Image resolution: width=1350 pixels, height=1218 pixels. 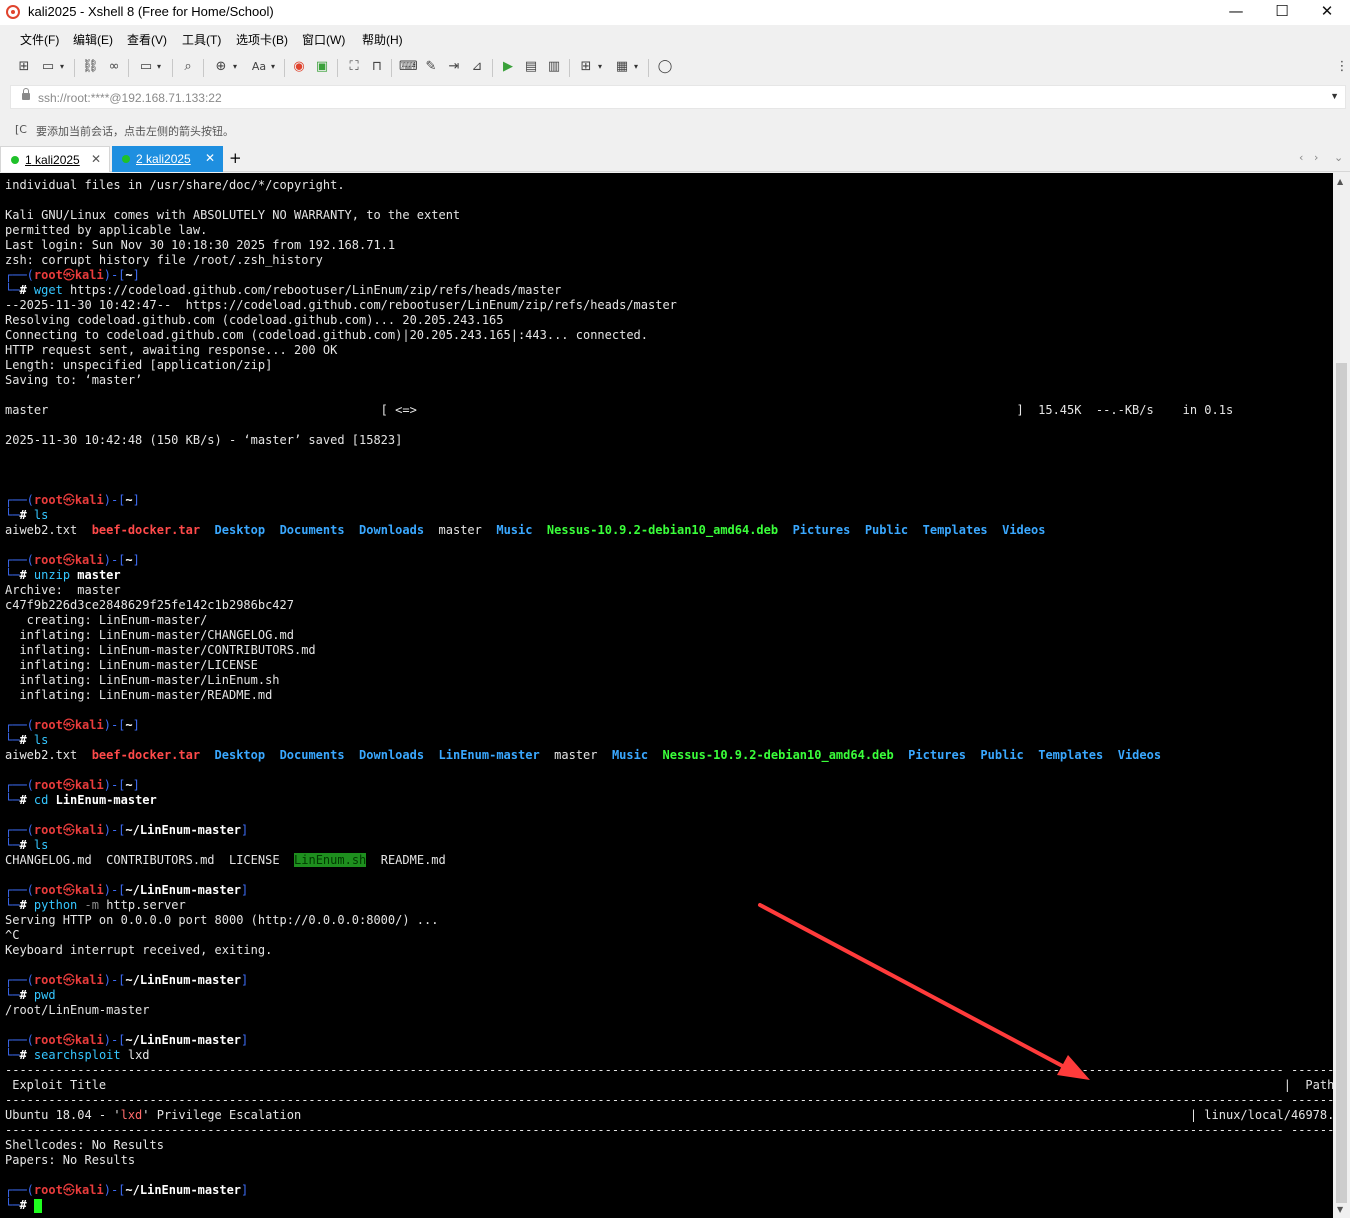 What do you see at coordinates (477, 67) in the screenshot?
I see `script-icon: ⊿` at bounding box center [477, 67].